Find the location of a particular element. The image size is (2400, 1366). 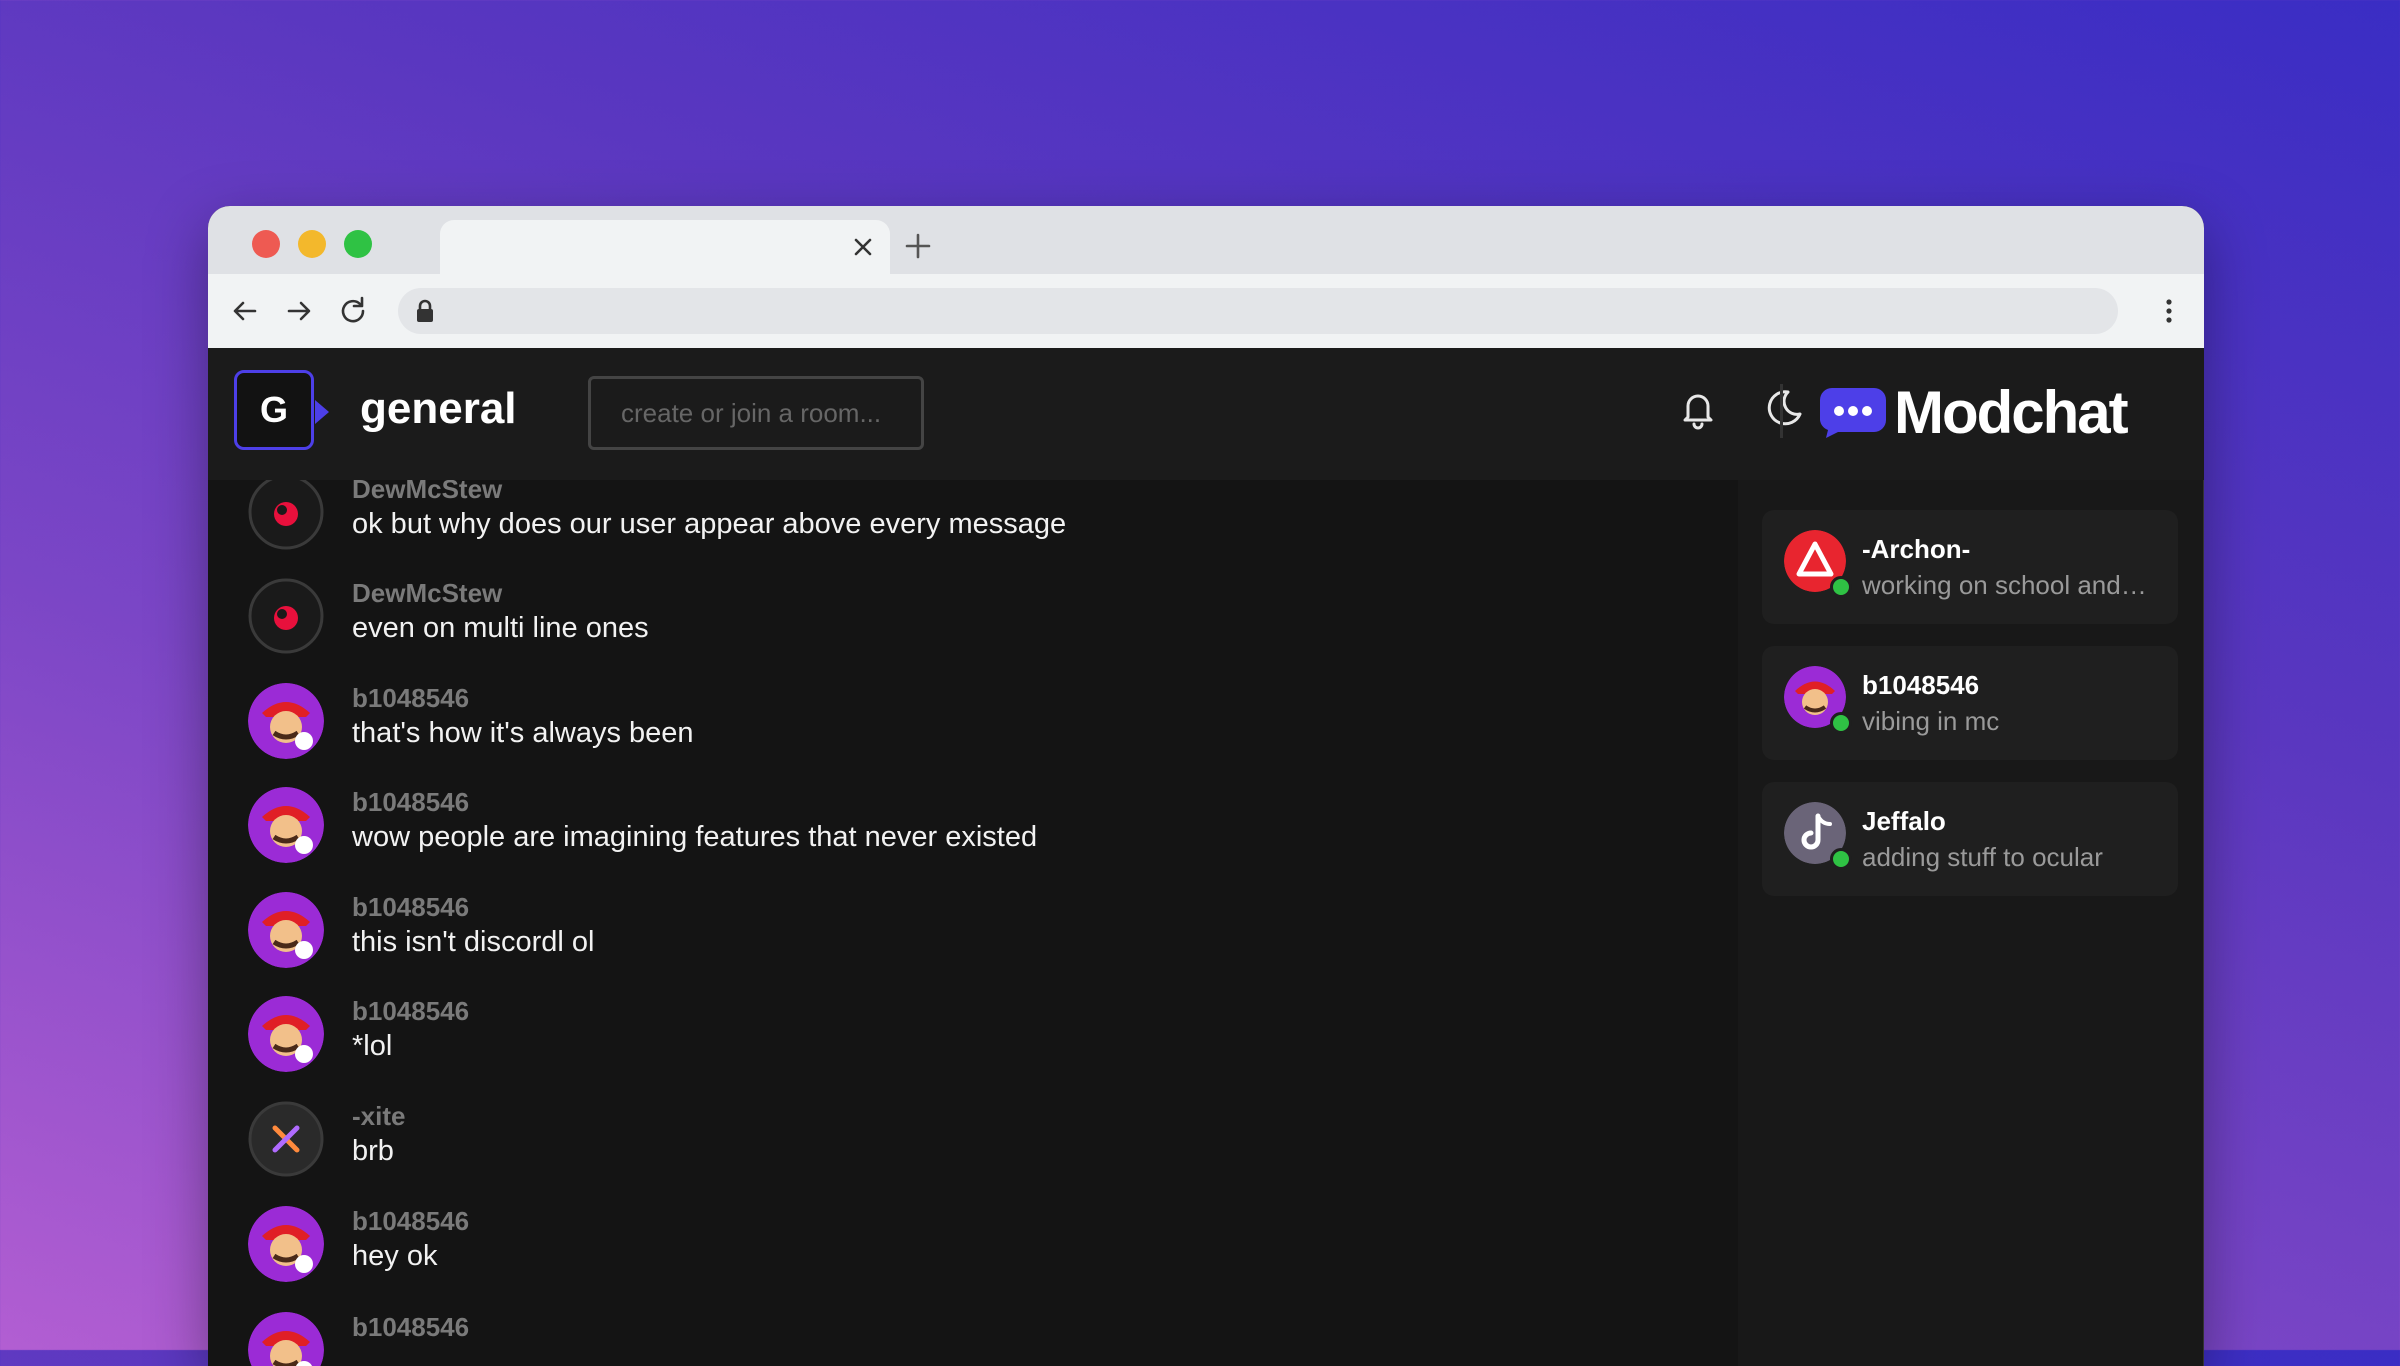

online-user-status: adding stuff to ocular is located at coordinates (1982, 857).